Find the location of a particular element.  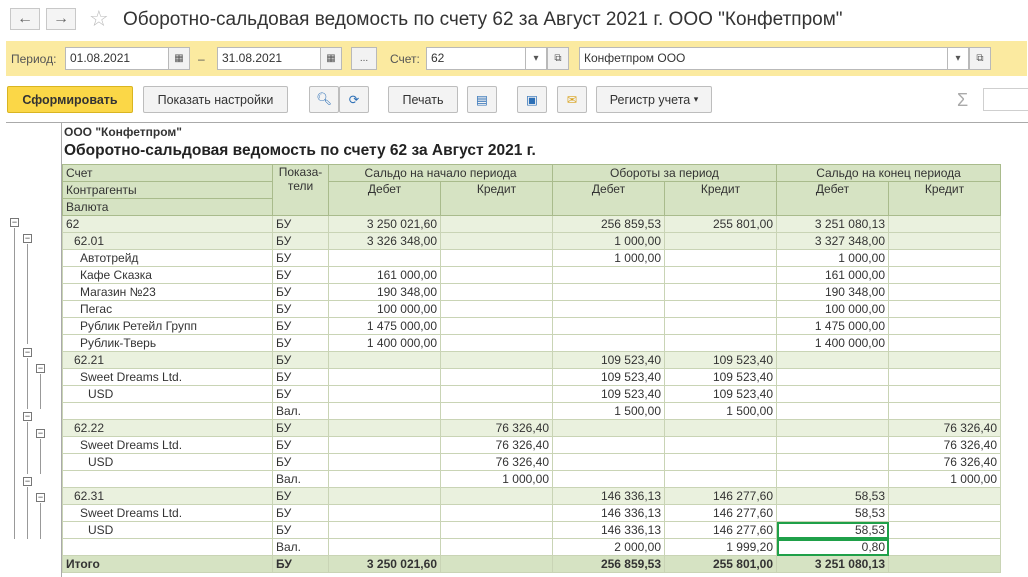

report-row: Магазин №23 БУ 190 348,00 190 348,00 is located at coordinates (531, 292).